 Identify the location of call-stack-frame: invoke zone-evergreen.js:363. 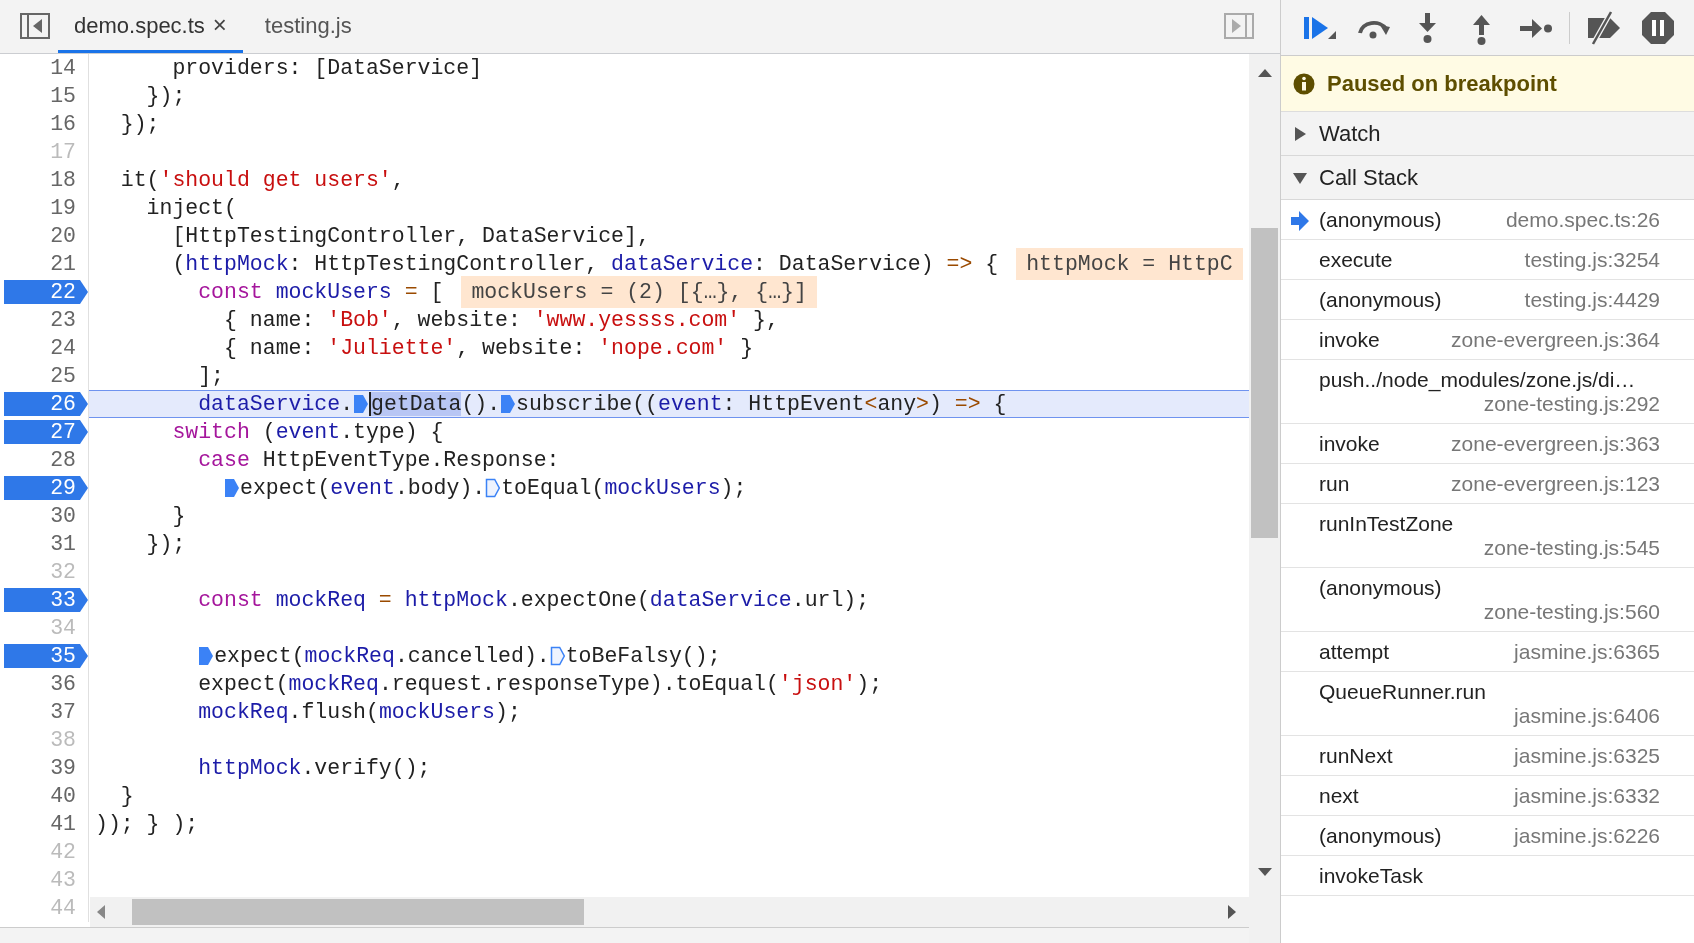
(1487, 444).